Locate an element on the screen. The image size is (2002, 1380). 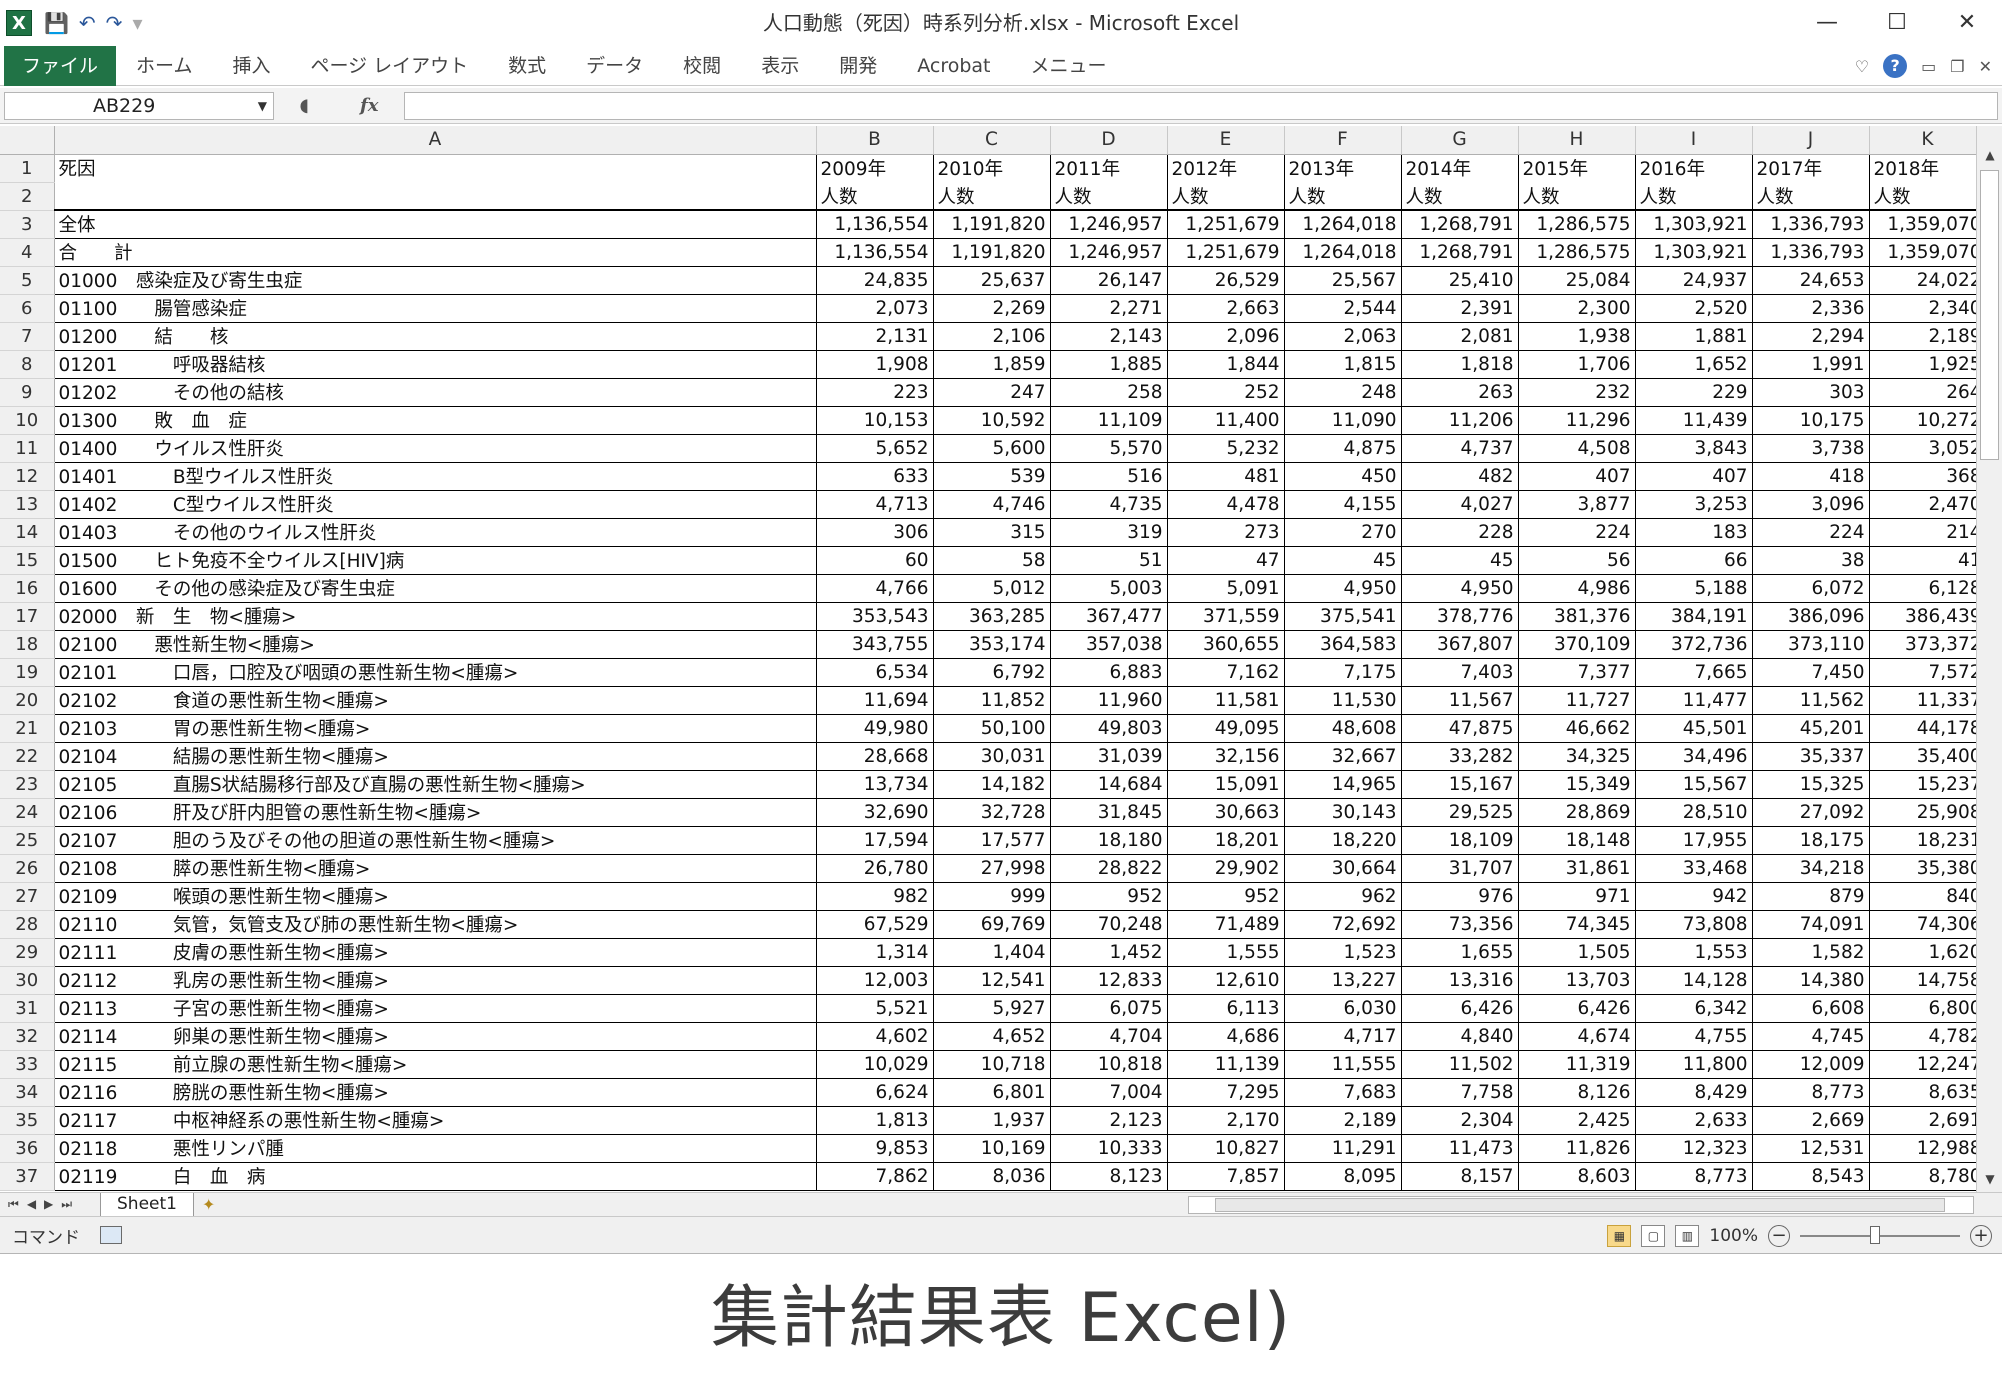
value-cell: 303 is located at coordinates (1811, 392).